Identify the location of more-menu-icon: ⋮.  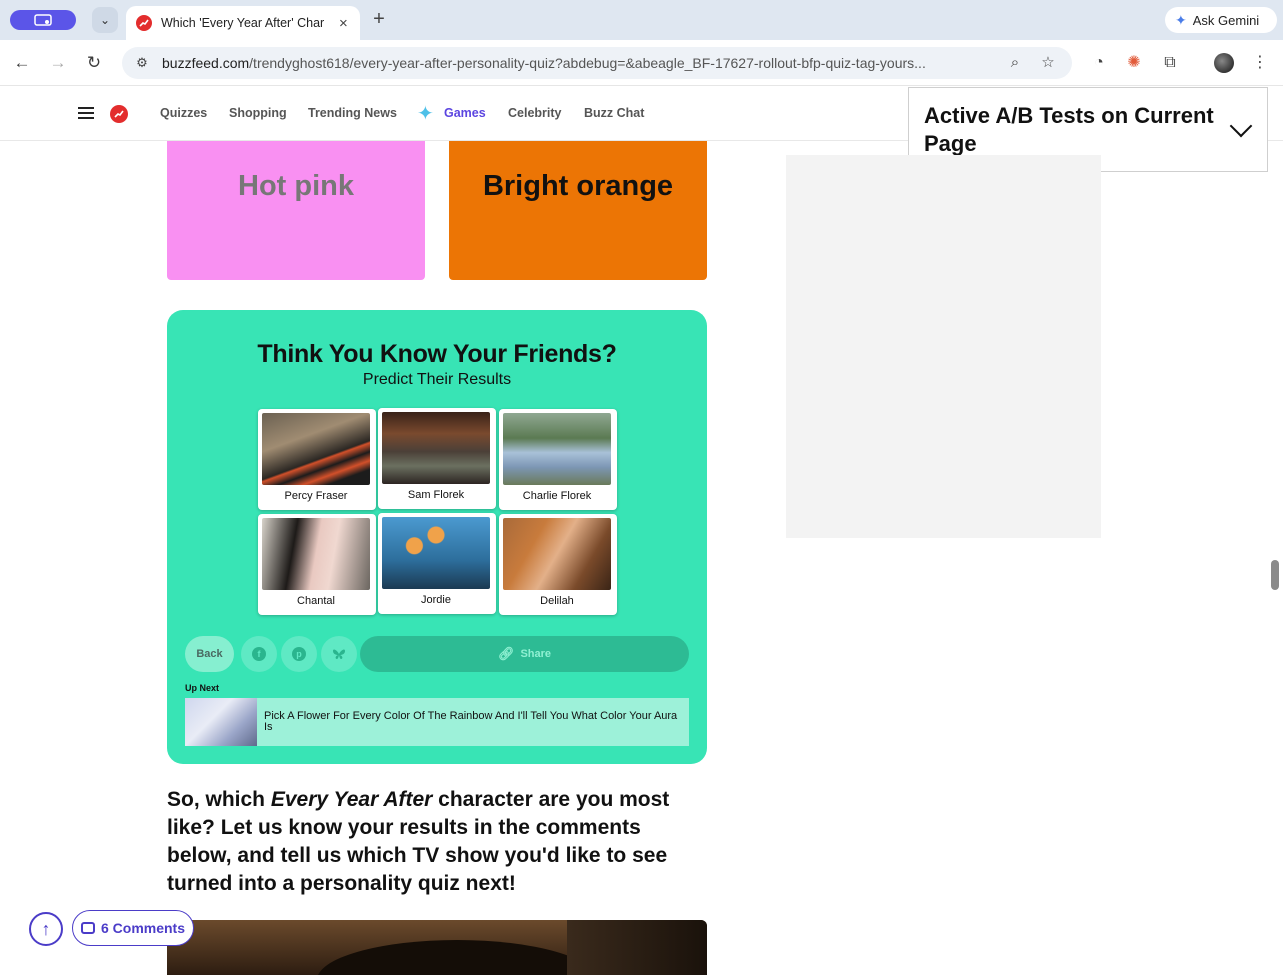
(1260, 63).